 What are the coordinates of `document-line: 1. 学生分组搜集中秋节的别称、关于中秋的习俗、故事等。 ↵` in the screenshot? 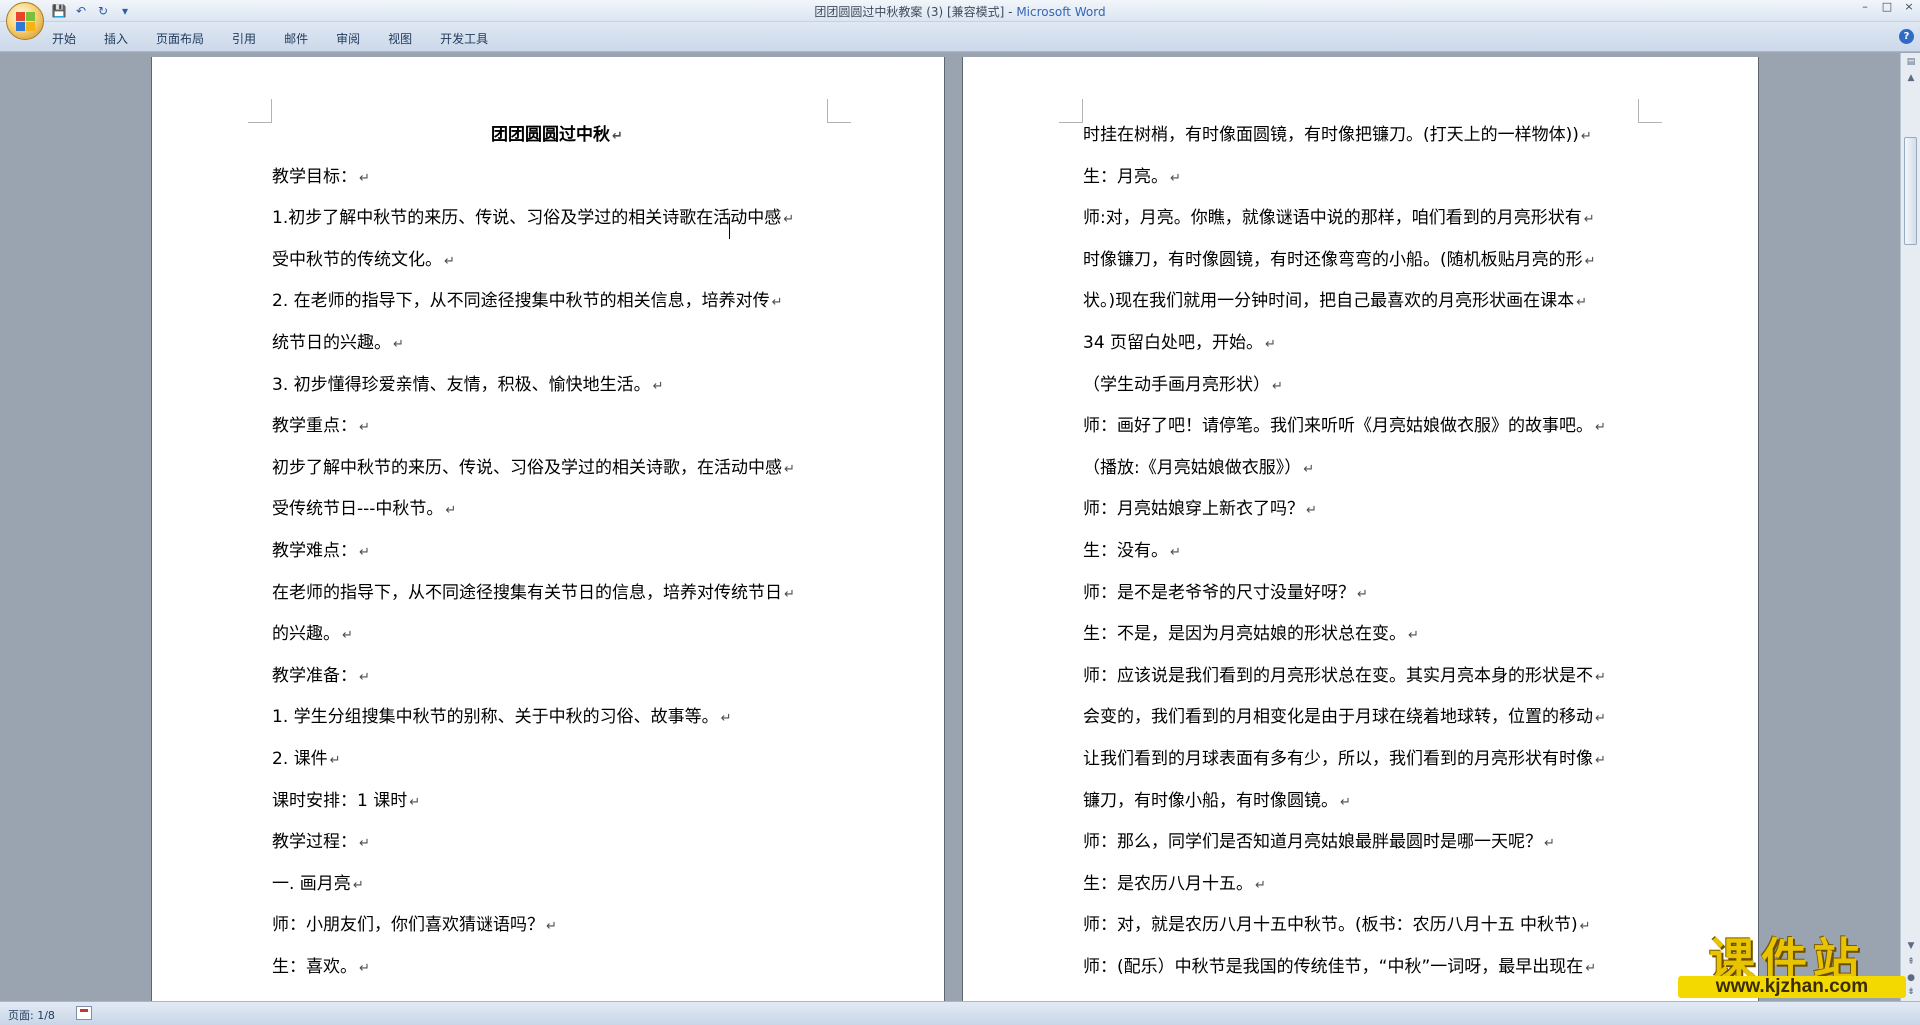 It's located at (557, 718).